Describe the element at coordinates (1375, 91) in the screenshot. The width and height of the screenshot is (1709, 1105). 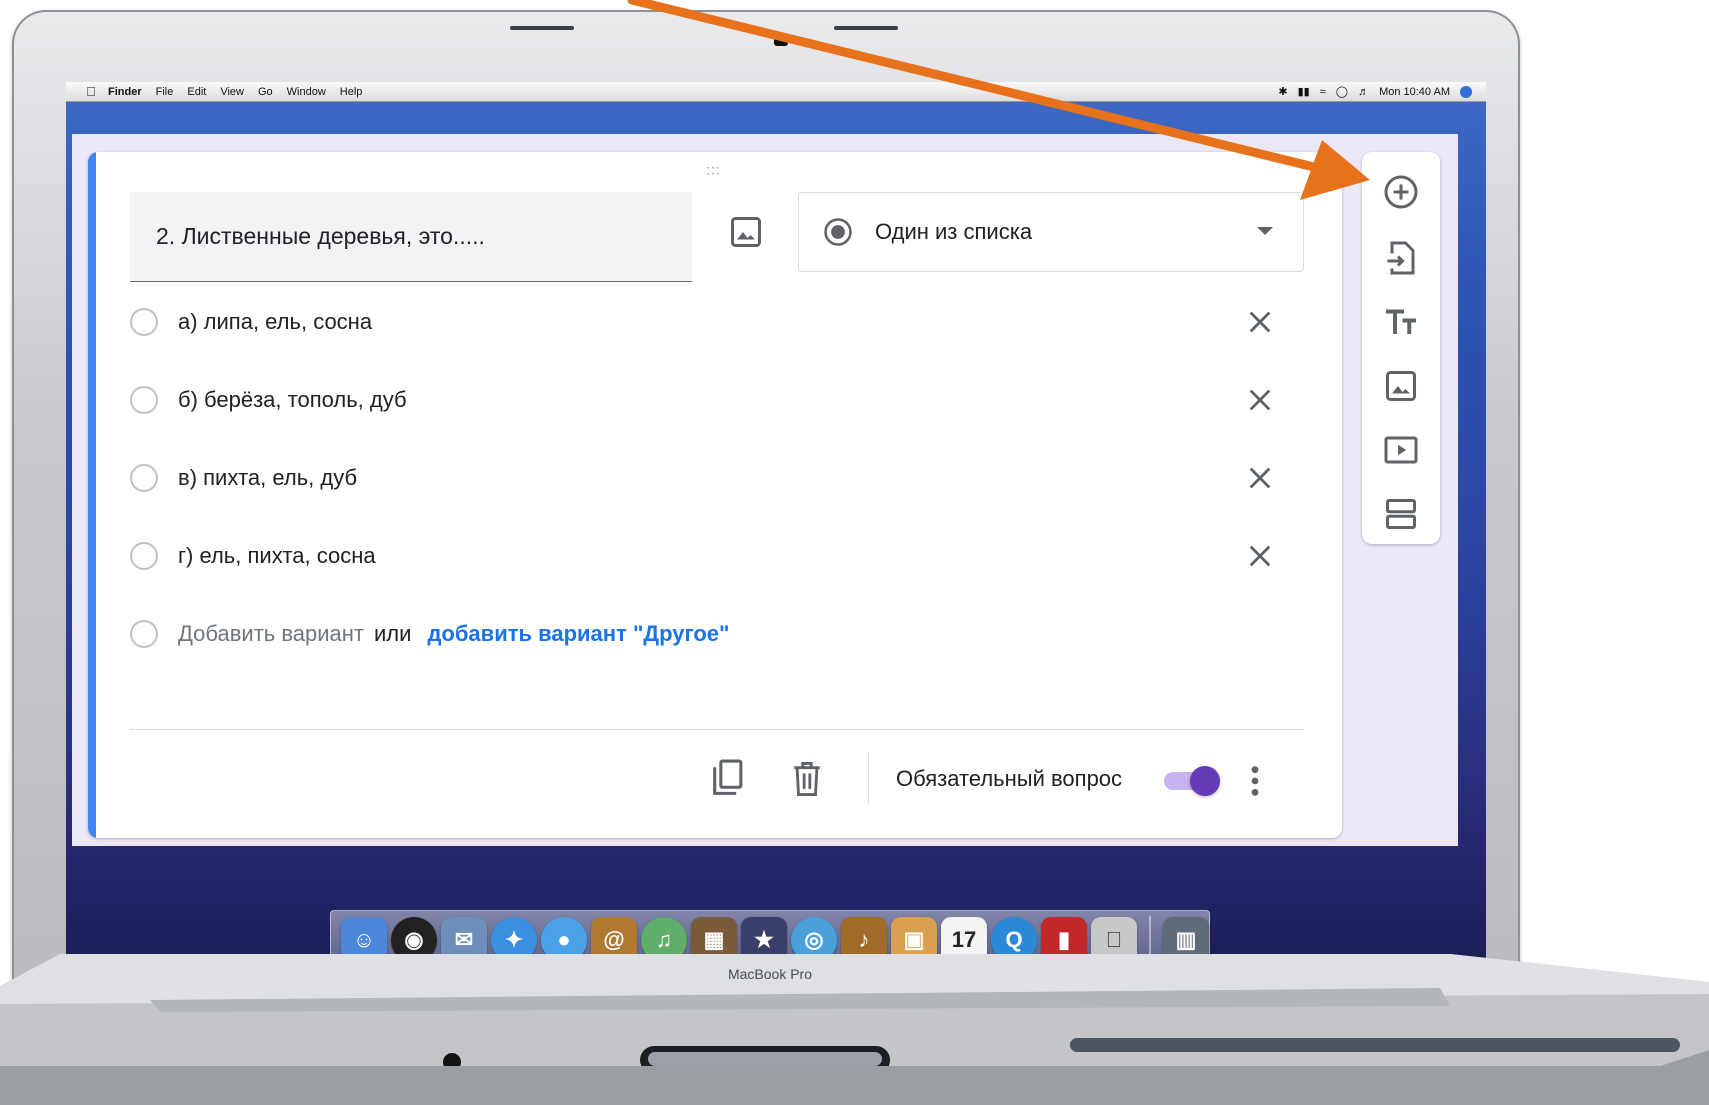
I see `menubar-status: ✱ ▮▮ ≈ ◯ ♬ Mon 10:40 AM` at that location.